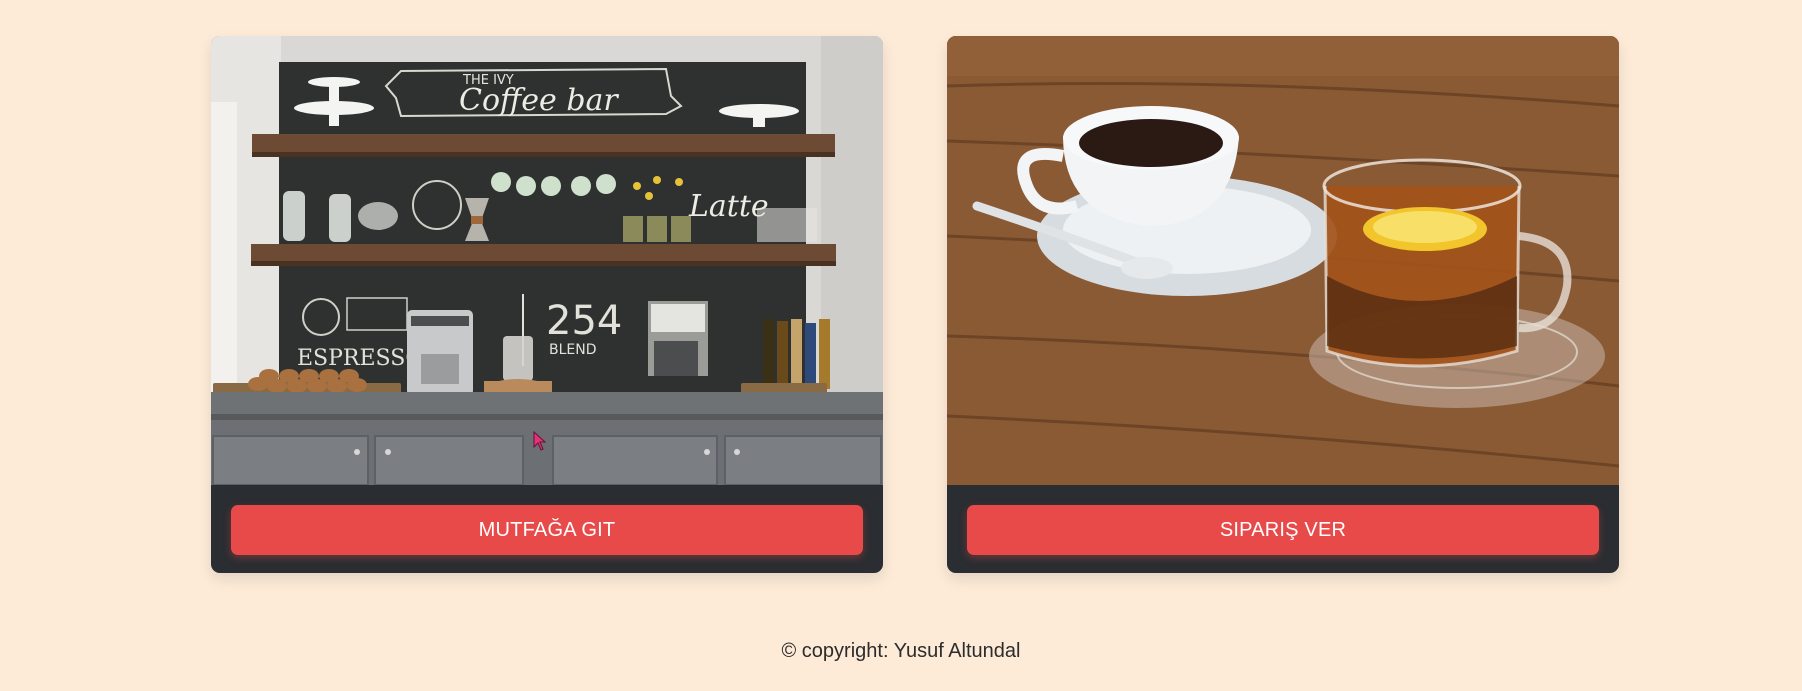 The width and height of the screenshot is (1802, 691). What do you see at coordinates (360, 358) in the screenshot?
I see `chalk-espresso: ESPRESSO` at bounding box center [360, 358].